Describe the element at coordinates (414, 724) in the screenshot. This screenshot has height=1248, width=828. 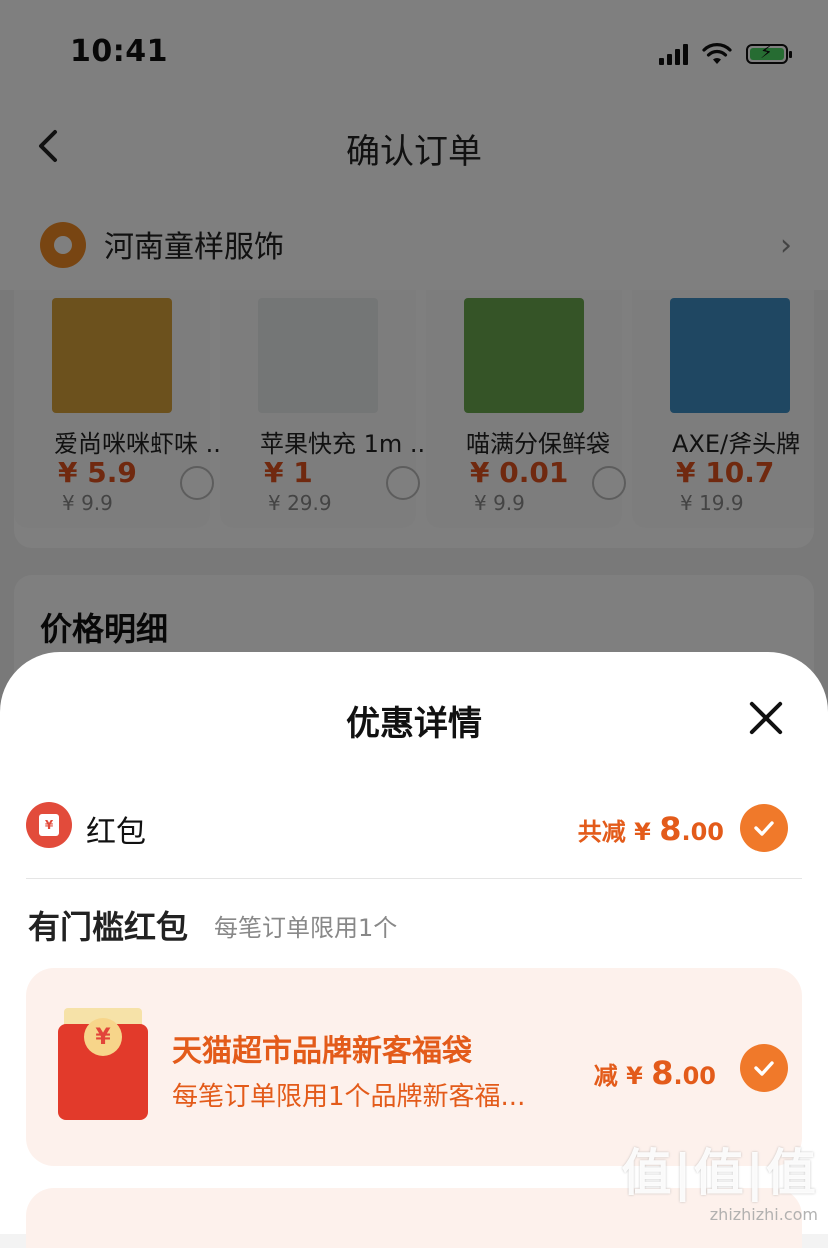
I see `sheet-title: 优惠详情` at that location.